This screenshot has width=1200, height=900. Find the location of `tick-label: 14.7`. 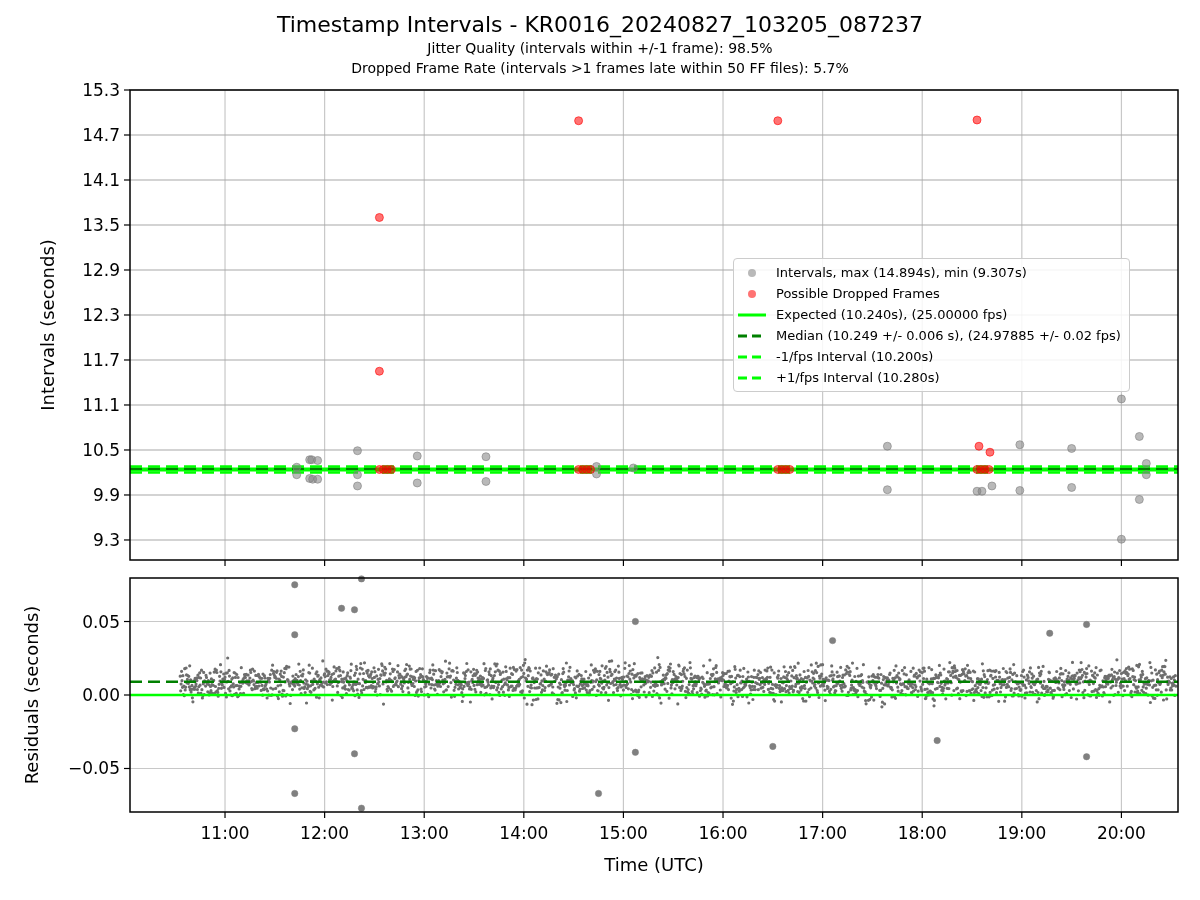

tick-label: 14.7 is located at coordinates (101, 135).